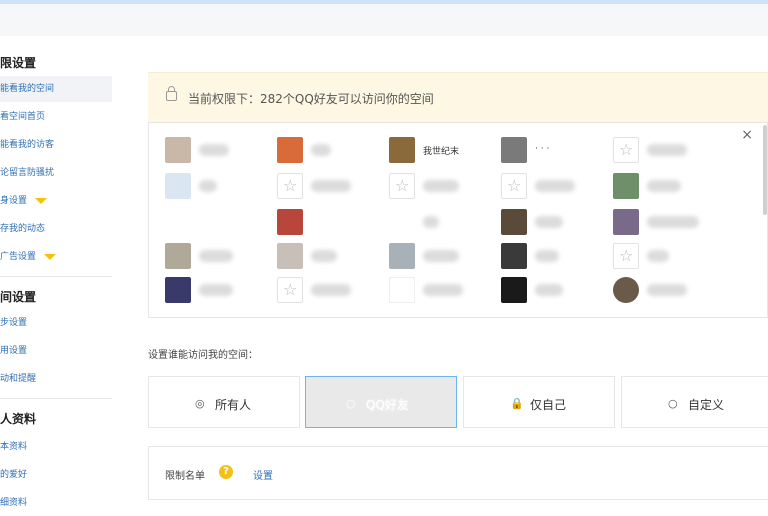 This screenshot has width=768, height=516. Describe the element at coordinates (56, 351) in the screenshot. I see `sidebar-item-apps: 用设置` at that location.